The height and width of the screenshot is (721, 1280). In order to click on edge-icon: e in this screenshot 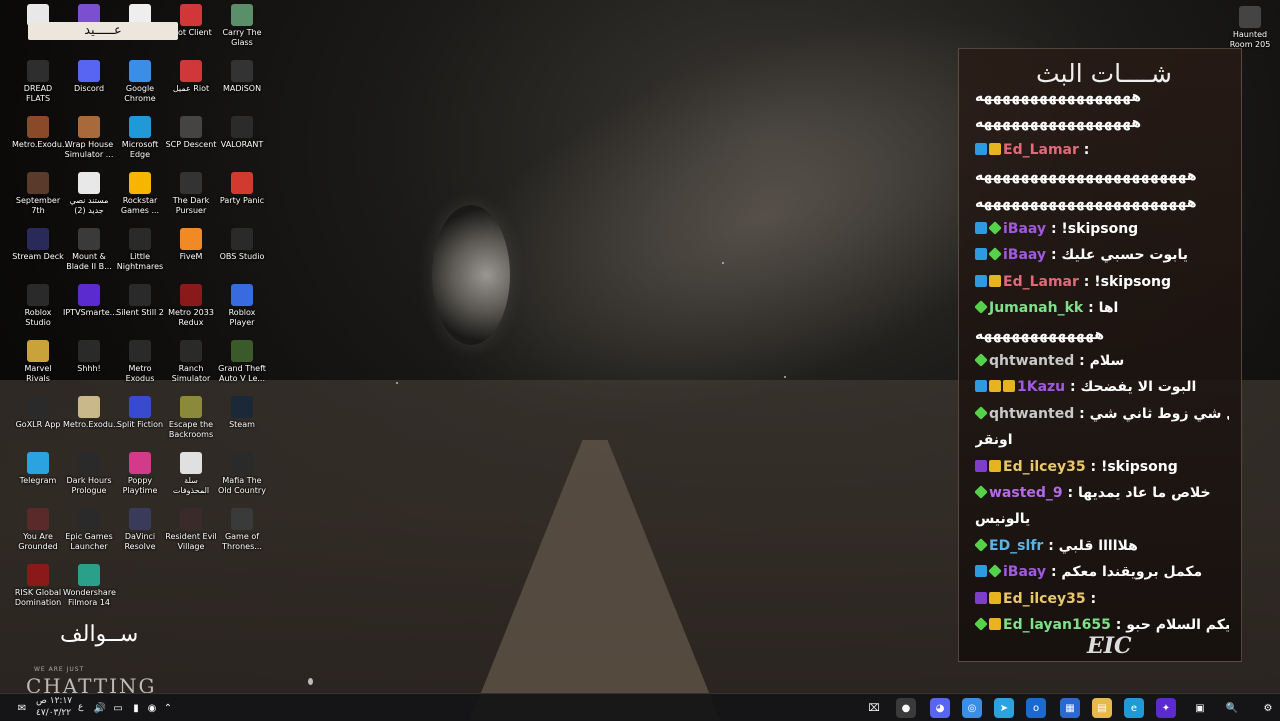, I will do `click(1134, 708)`.